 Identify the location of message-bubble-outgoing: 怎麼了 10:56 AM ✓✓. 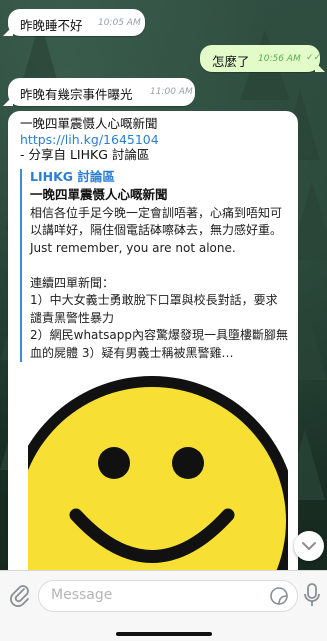
(262, 58).